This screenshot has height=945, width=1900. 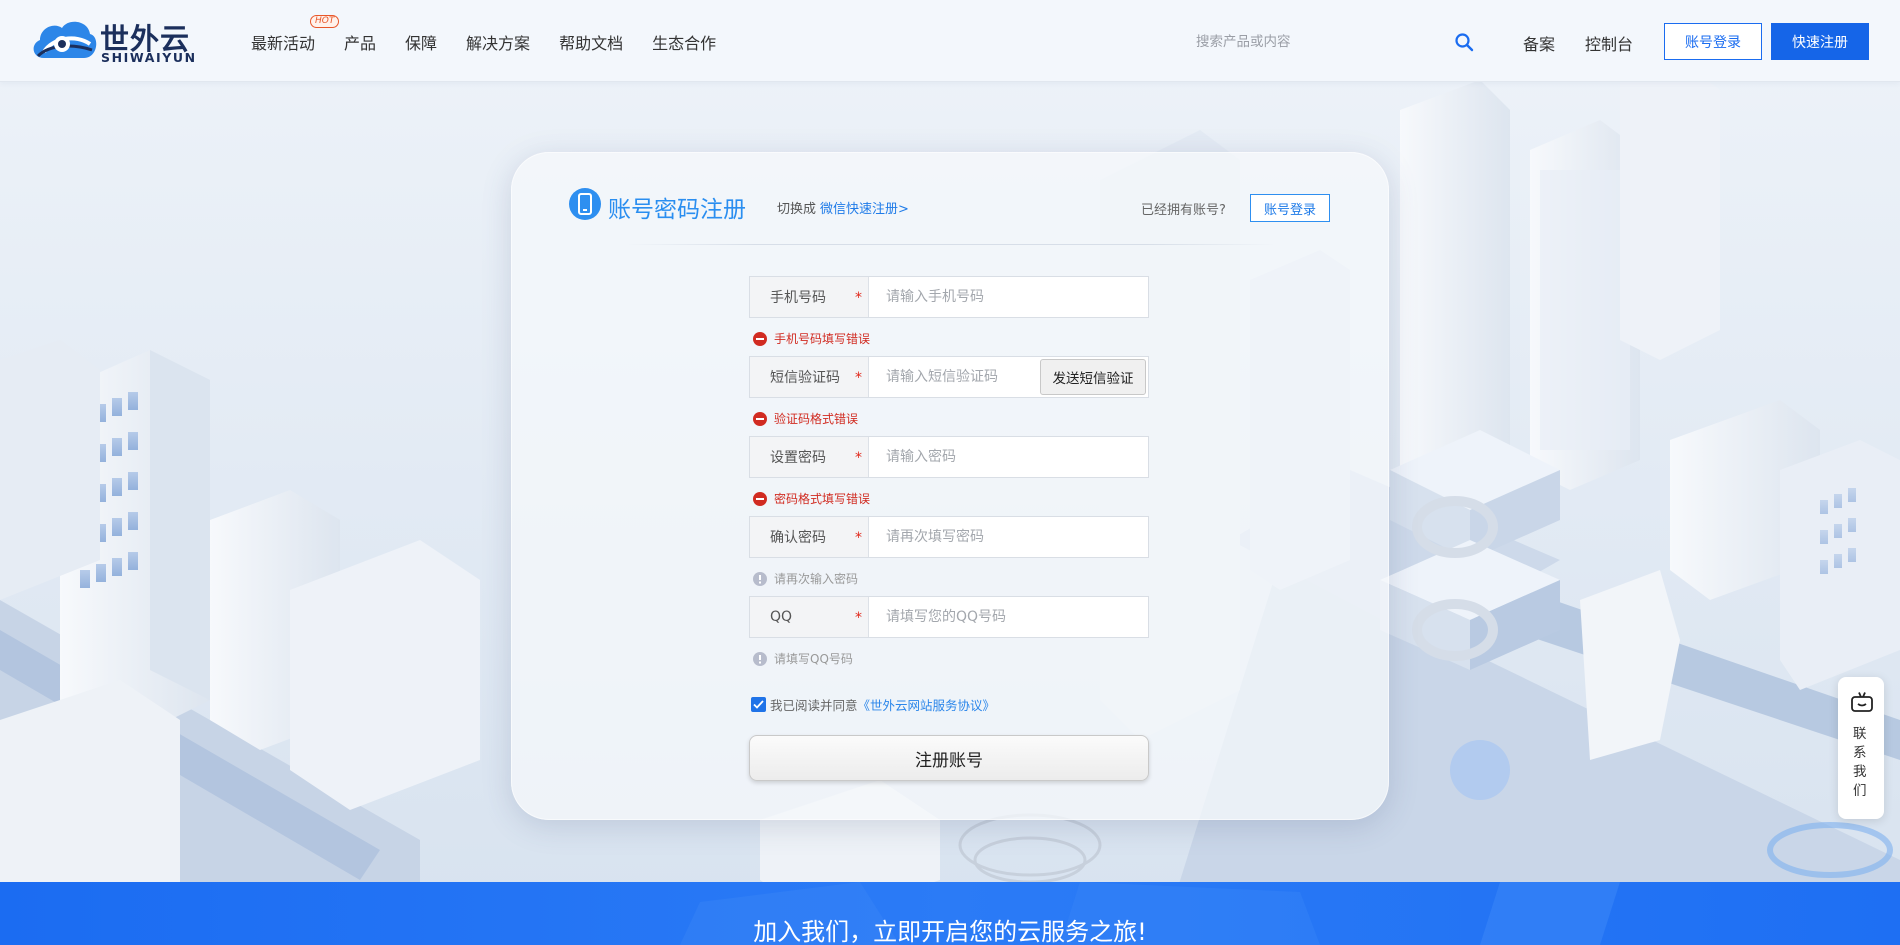 What do you see at coordinates (813, 659) in the screenshot?
I see `qq-hint-text: 请填写QQ号码` at bounding box center [813, 659].